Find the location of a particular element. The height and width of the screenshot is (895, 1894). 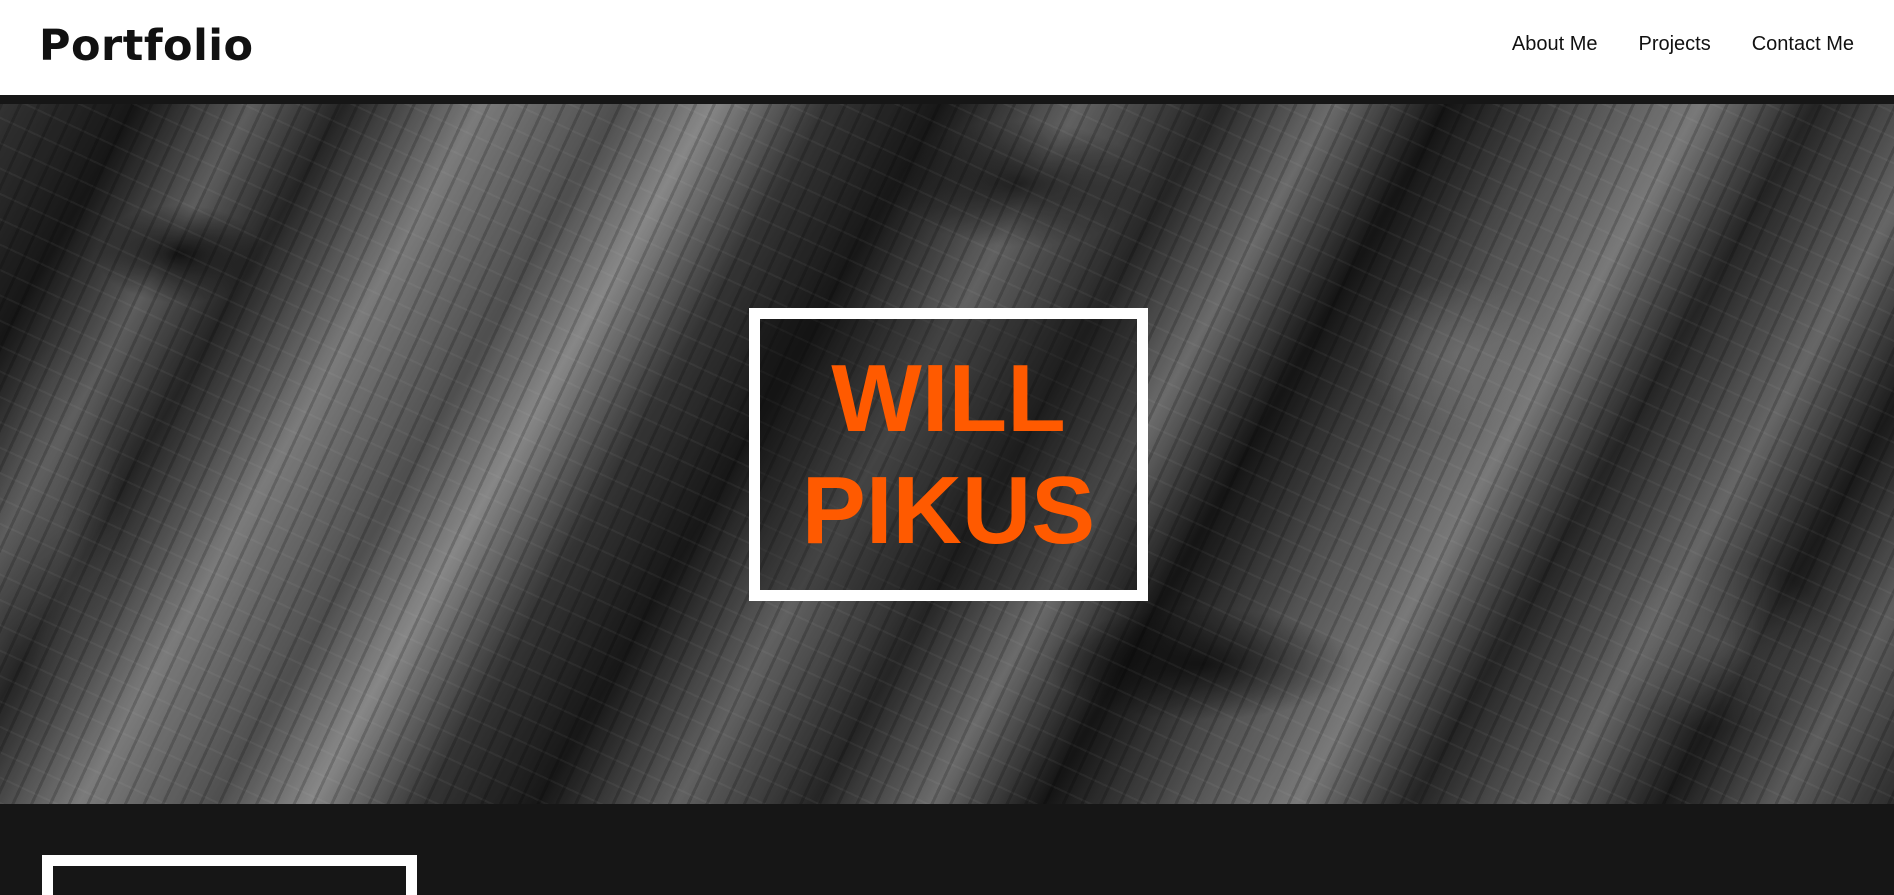

section-card-frame is located at coordinates (229, 875).